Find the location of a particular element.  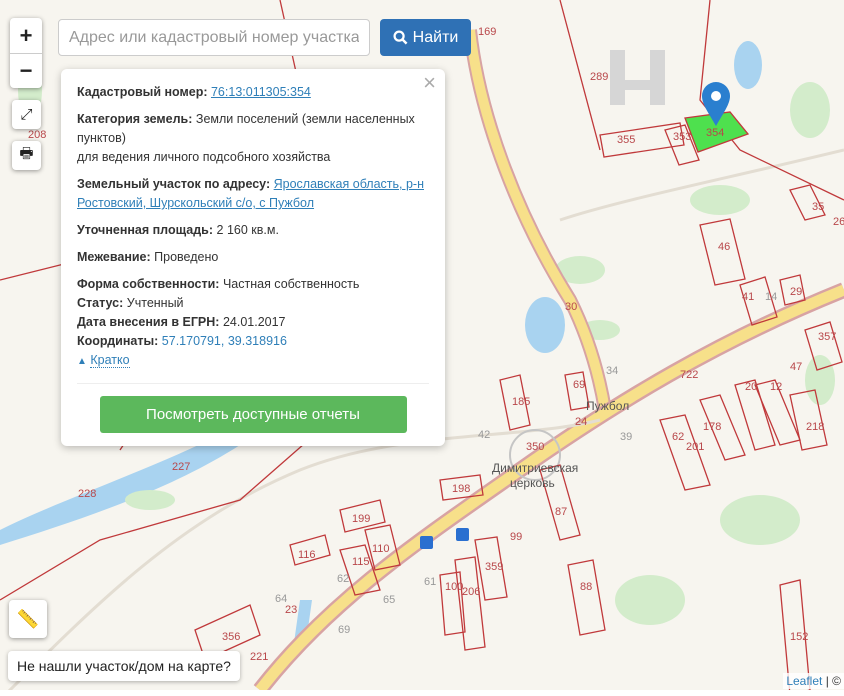

map-label: 47 is located at coordinates (796, 367).